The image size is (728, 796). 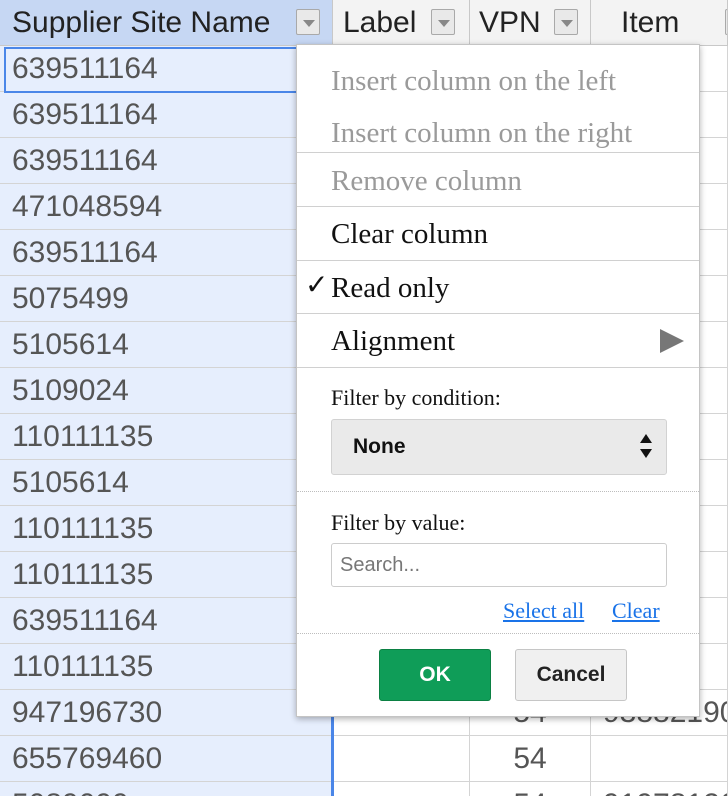 I want to click on column-header-vpn: VPN, so click(x=530, y=23).